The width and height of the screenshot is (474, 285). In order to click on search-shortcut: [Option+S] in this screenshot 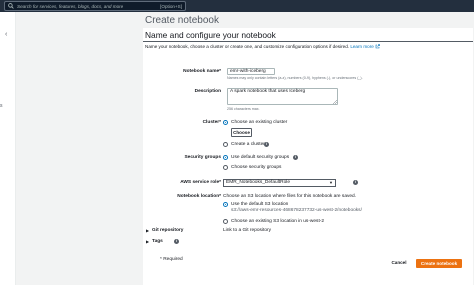, I will do `click(171, 6)`.